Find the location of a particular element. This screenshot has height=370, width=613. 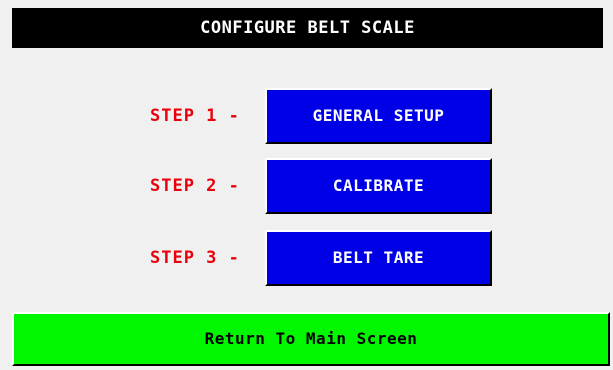

page-title: CONFIGURE BELT SCALE is located at coordinates (307, 28).